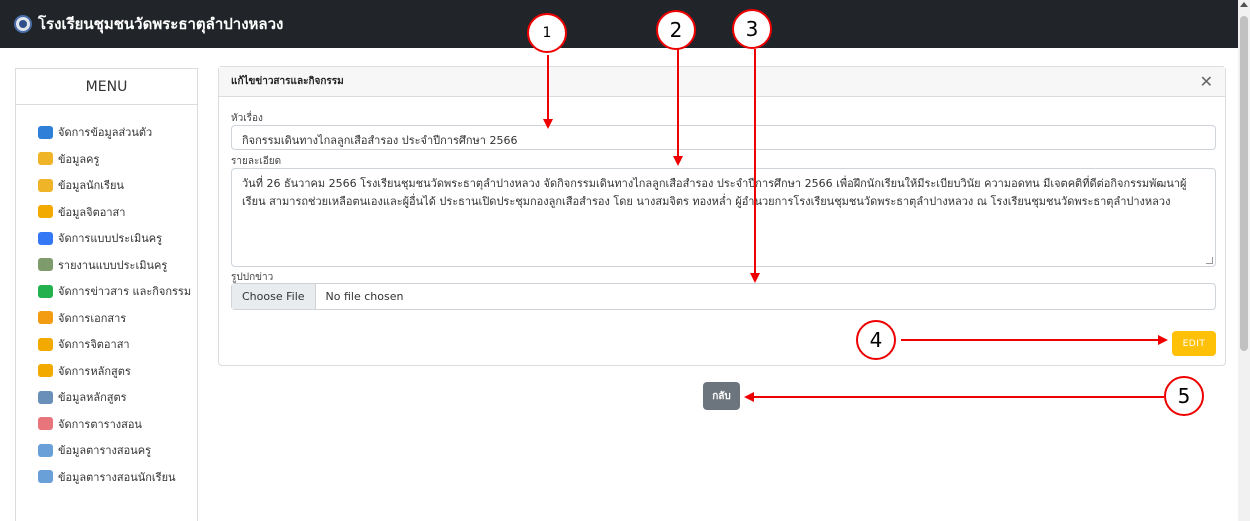 Image resolution: width=1250 pixels, height=521 pixels. What do you see at coordinates (45, 132) in the screenshot?
I see `id-card-icon` at bounding box center [45, 132].